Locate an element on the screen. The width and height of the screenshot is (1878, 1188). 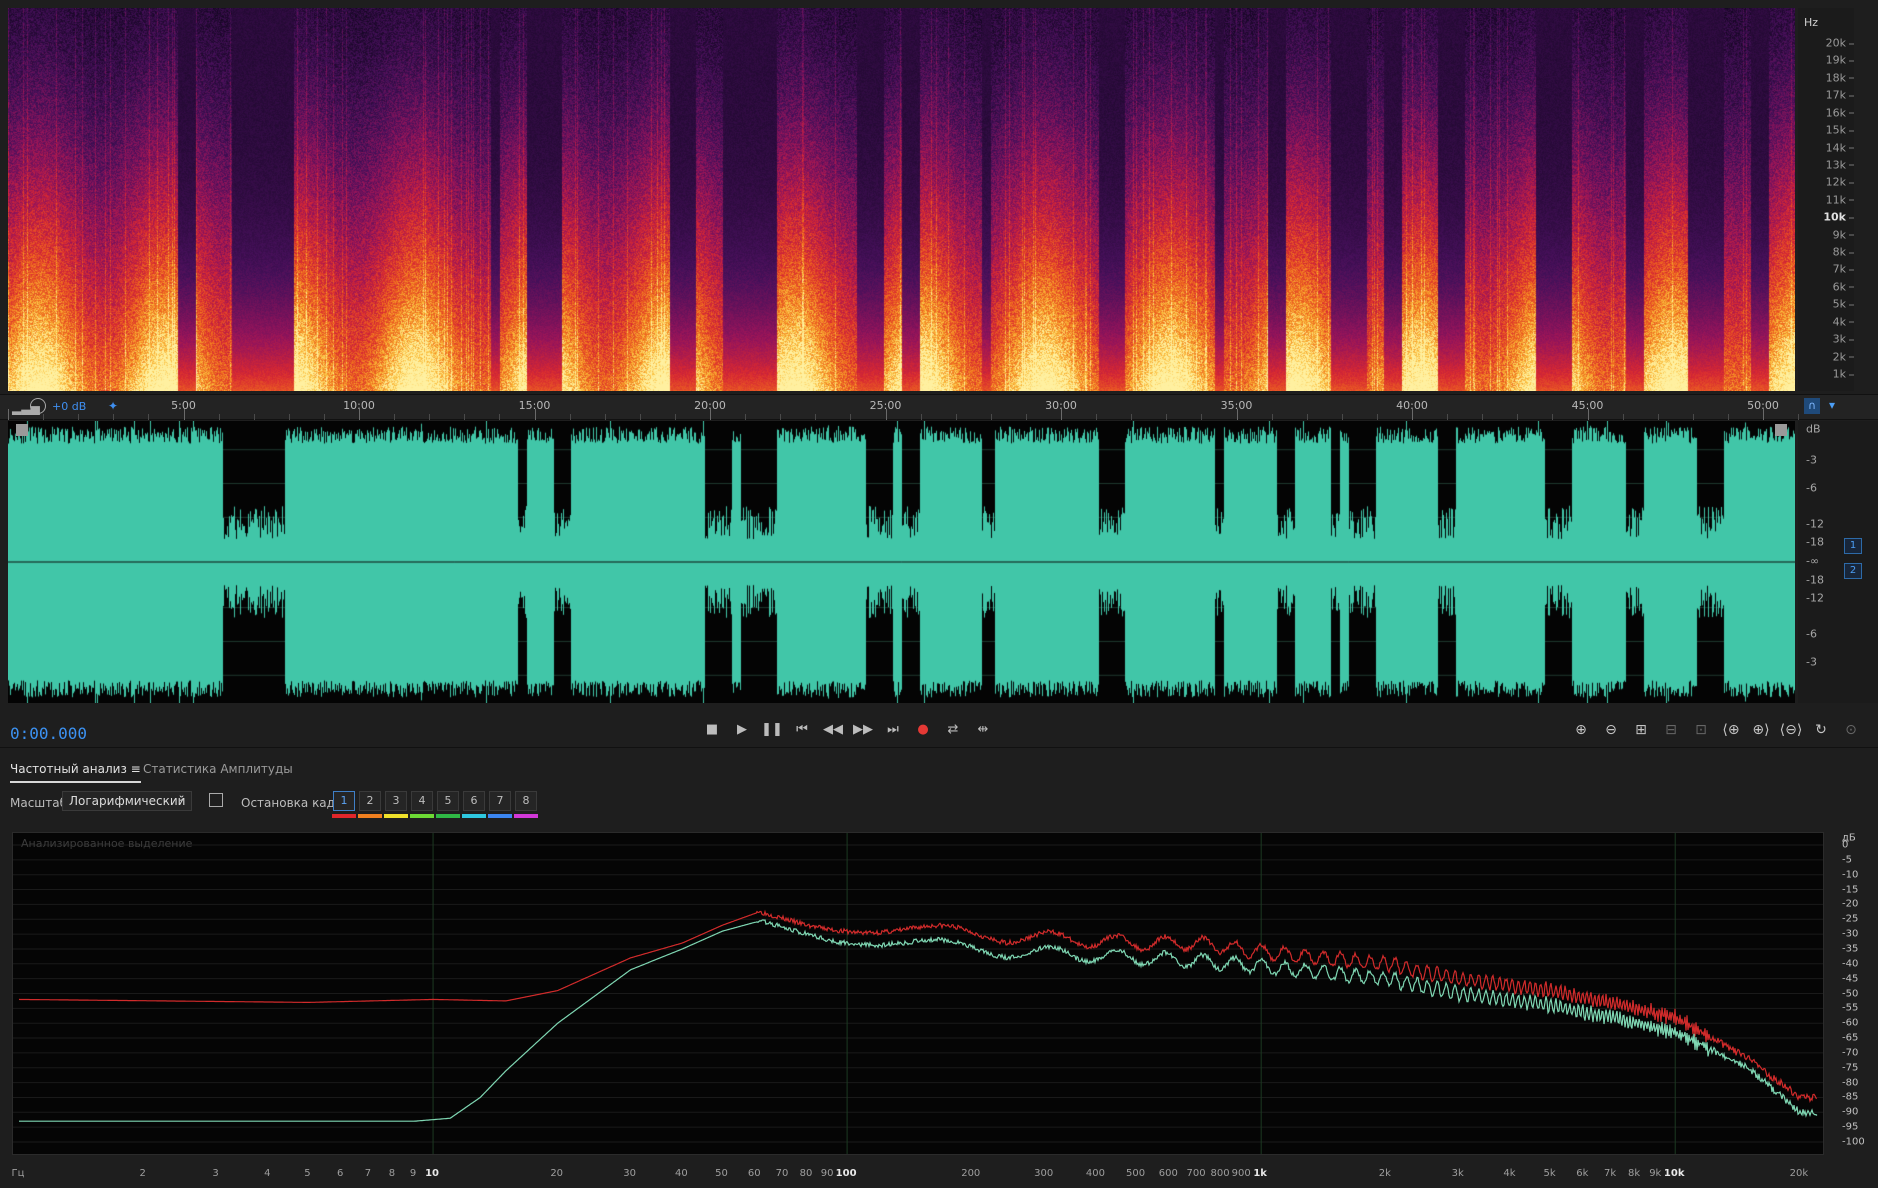
gain-value: +0 dB is located at coordinates (69, 406).